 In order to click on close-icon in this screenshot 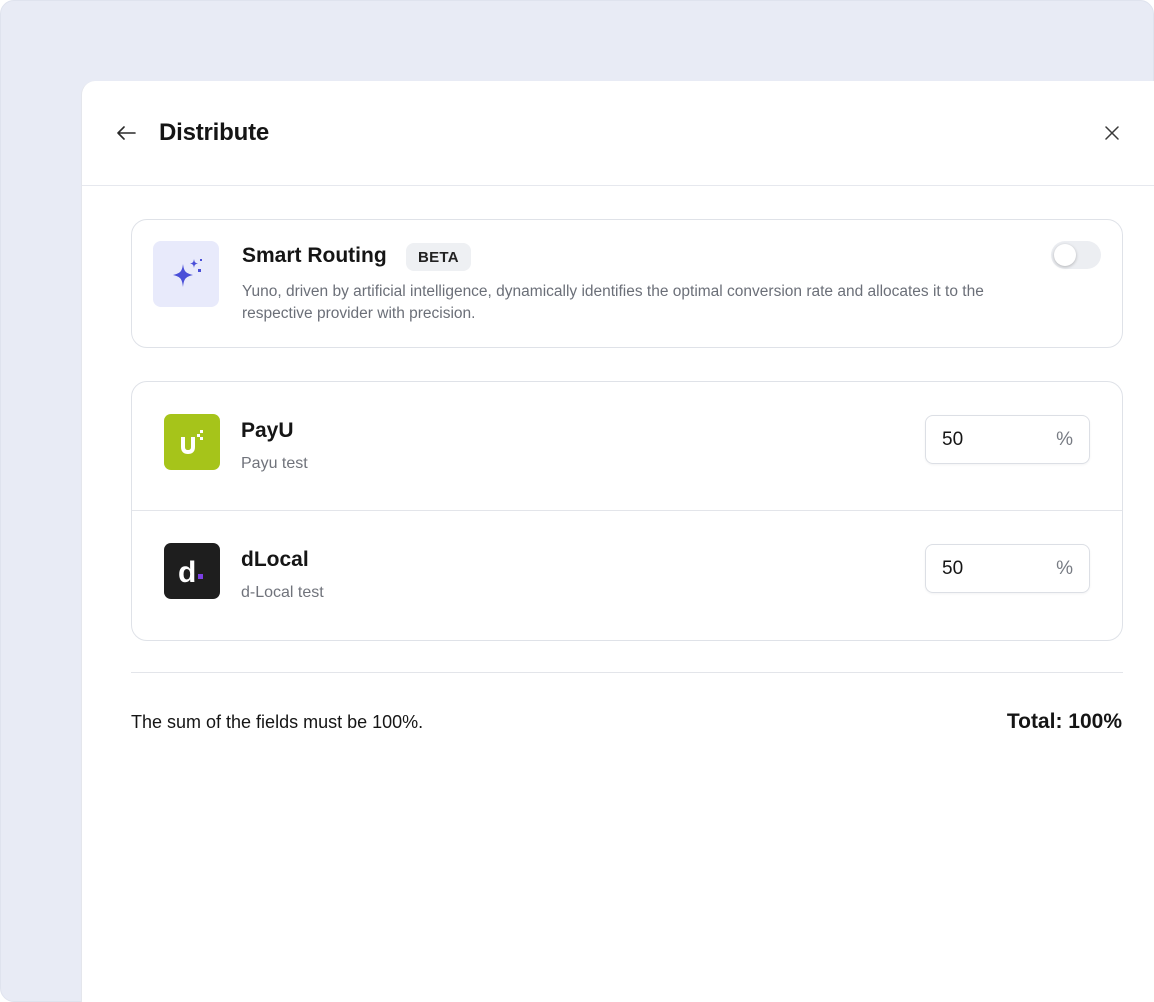, I will do `click(1112, 133)`.